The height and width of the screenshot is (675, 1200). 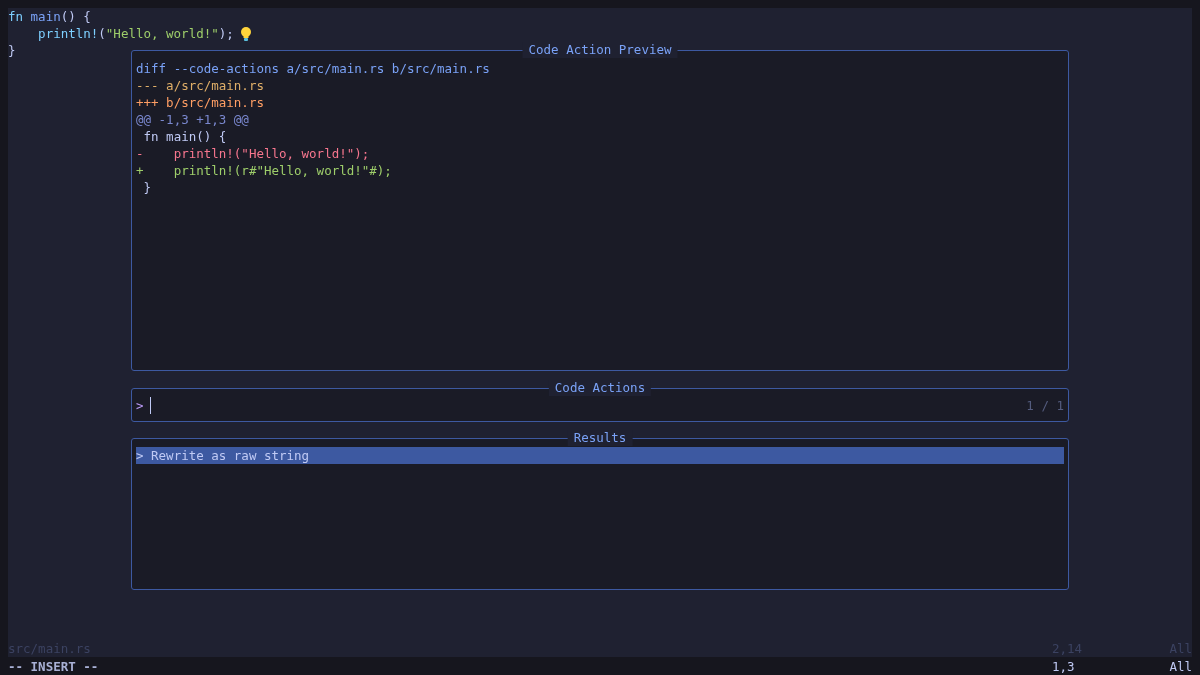 What do you see at coordinates (16, 16) in the screenshot?
I see `code-token: fn` at bounding box center [16, 16].